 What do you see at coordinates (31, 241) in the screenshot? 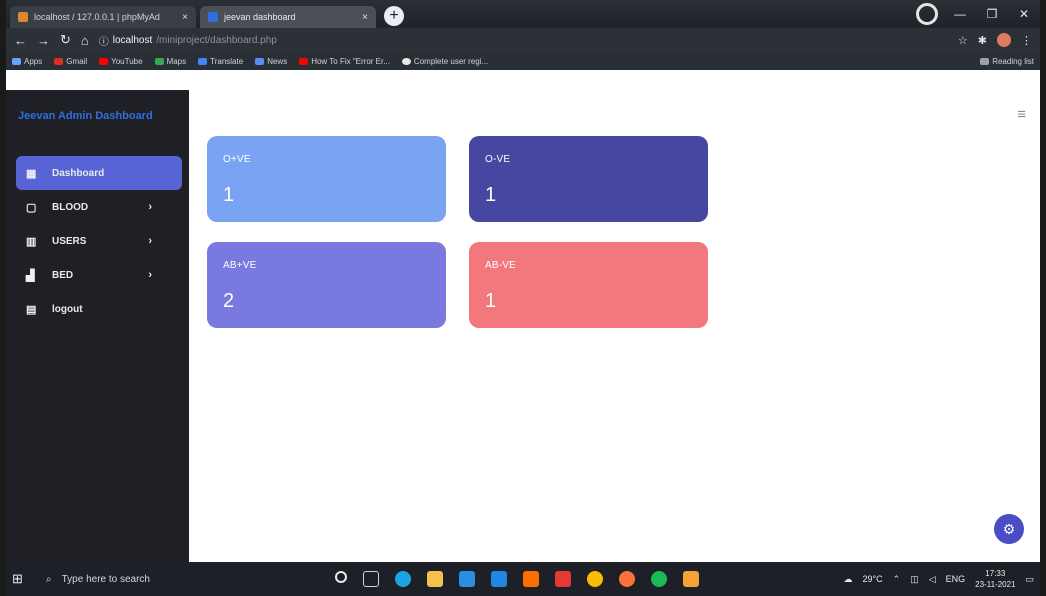
I see `columns-icon: ▥` at bounding box center [31, 241].